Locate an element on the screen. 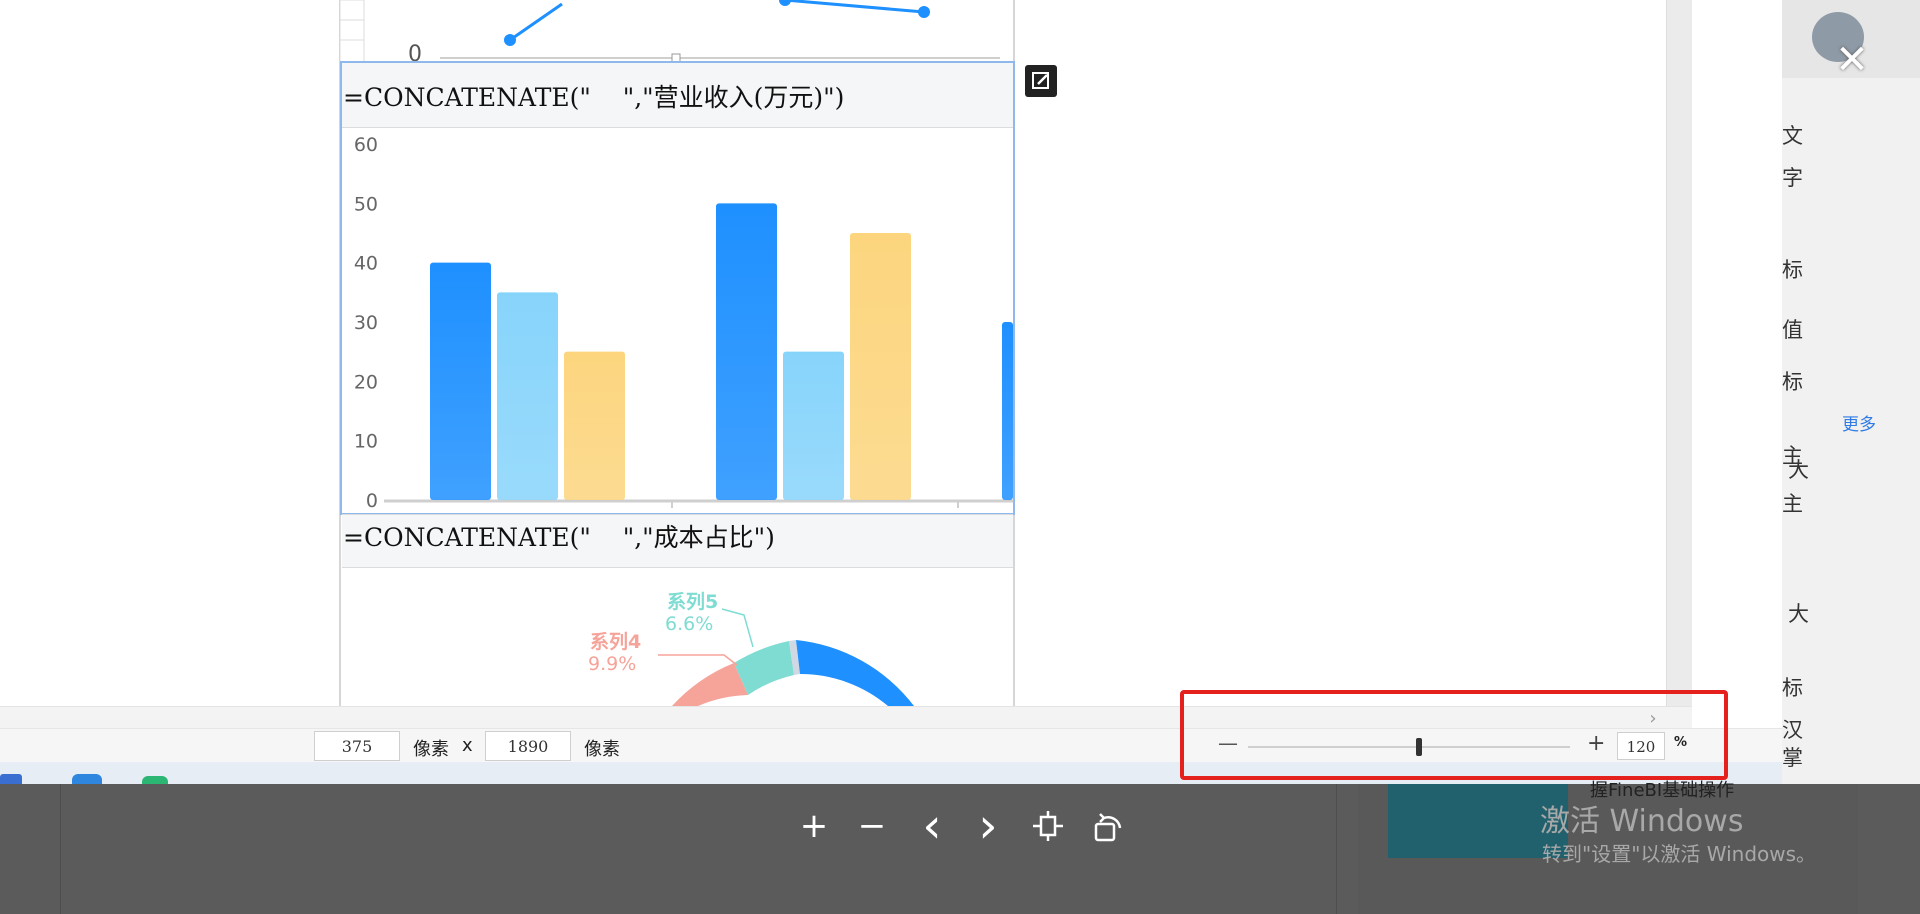  y-tick-label: 20 is located at coordinates (366, 382).